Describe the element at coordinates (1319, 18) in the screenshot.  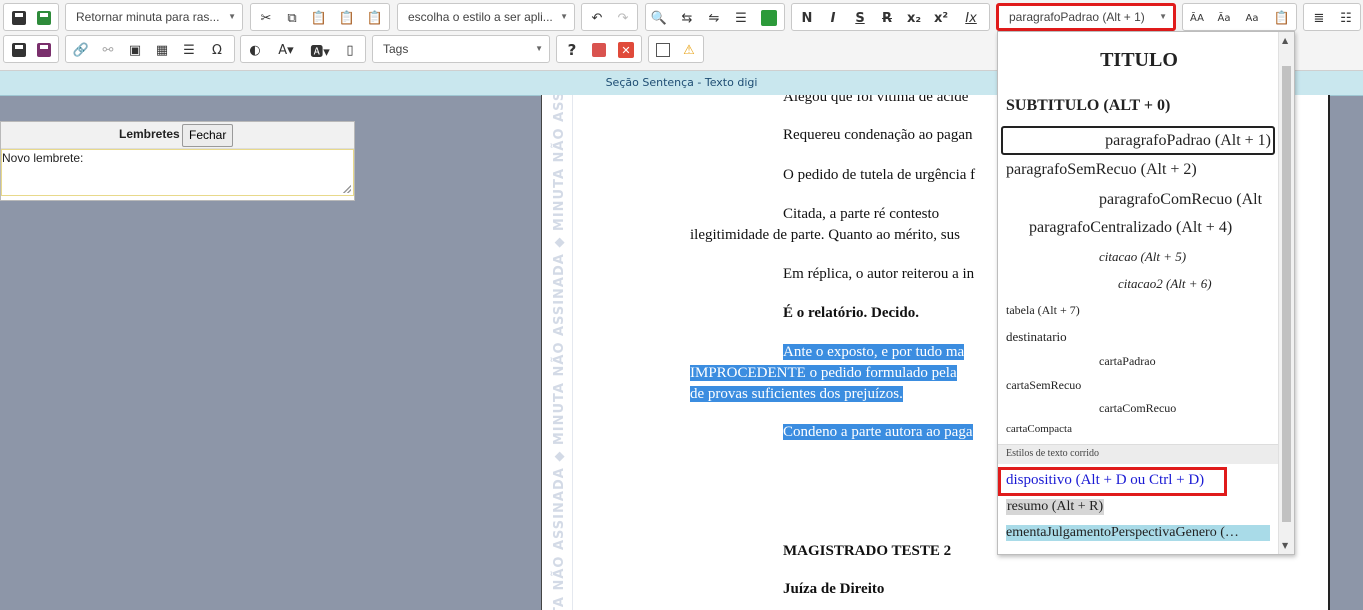
I see `numbered-list-button: ≣` at that location.